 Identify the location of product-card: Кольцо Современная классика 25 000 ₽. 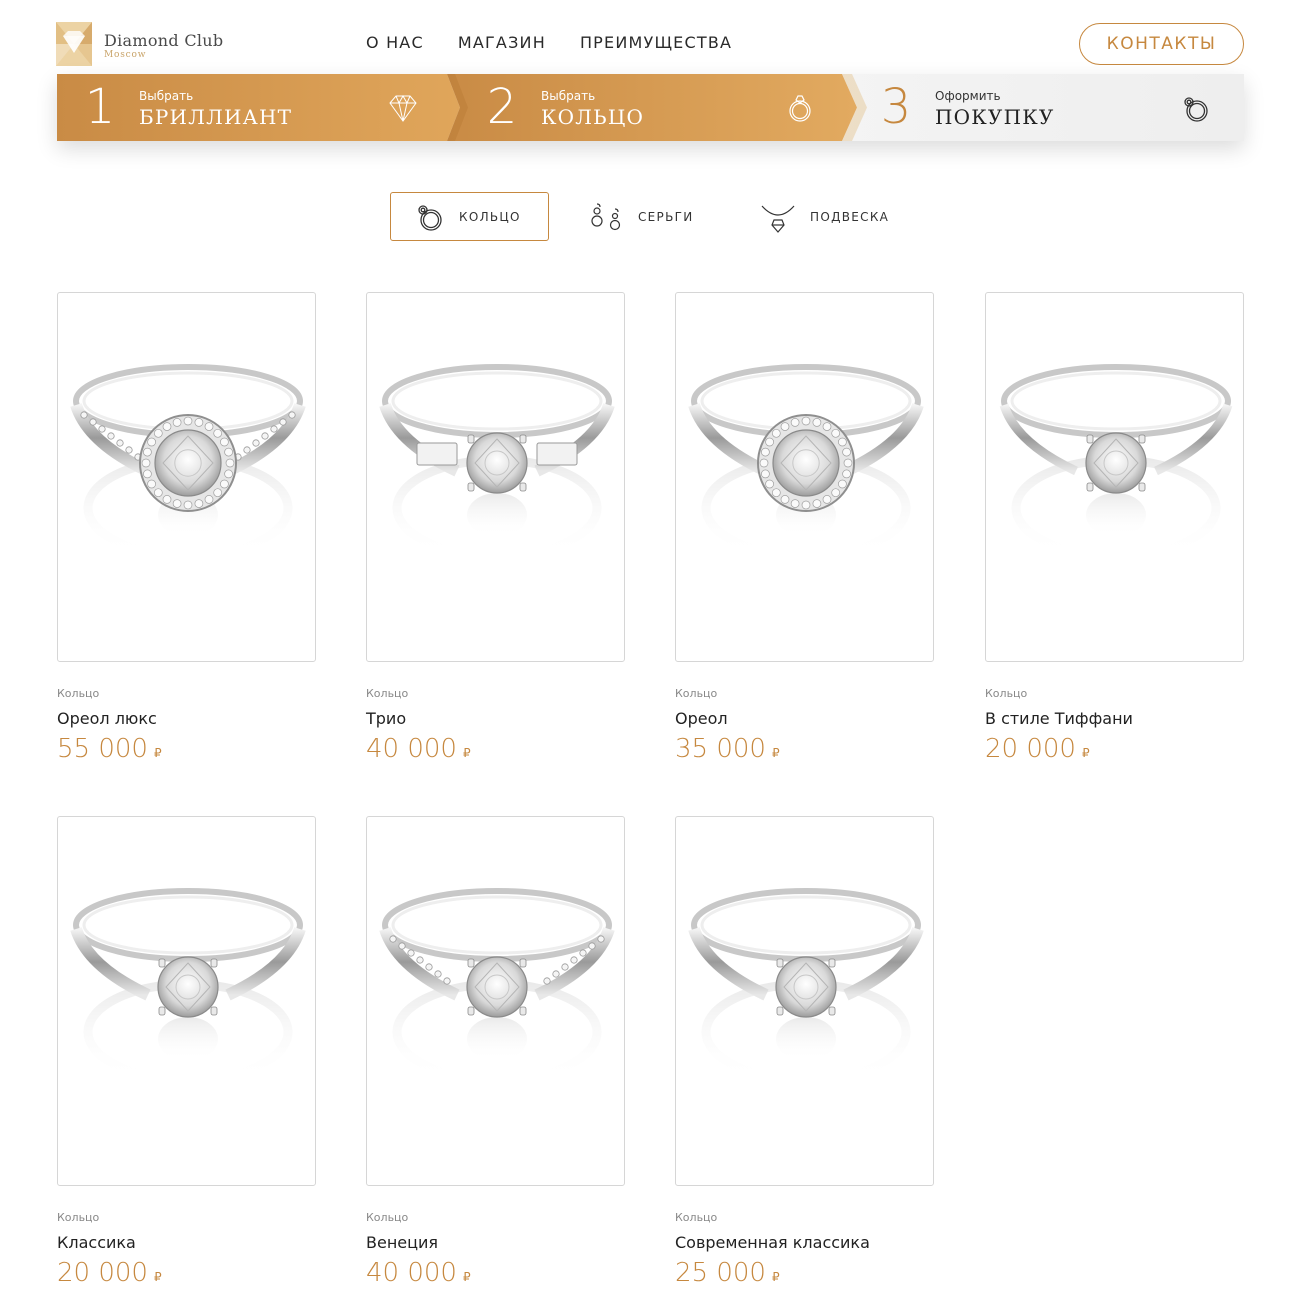
(804, 1052).